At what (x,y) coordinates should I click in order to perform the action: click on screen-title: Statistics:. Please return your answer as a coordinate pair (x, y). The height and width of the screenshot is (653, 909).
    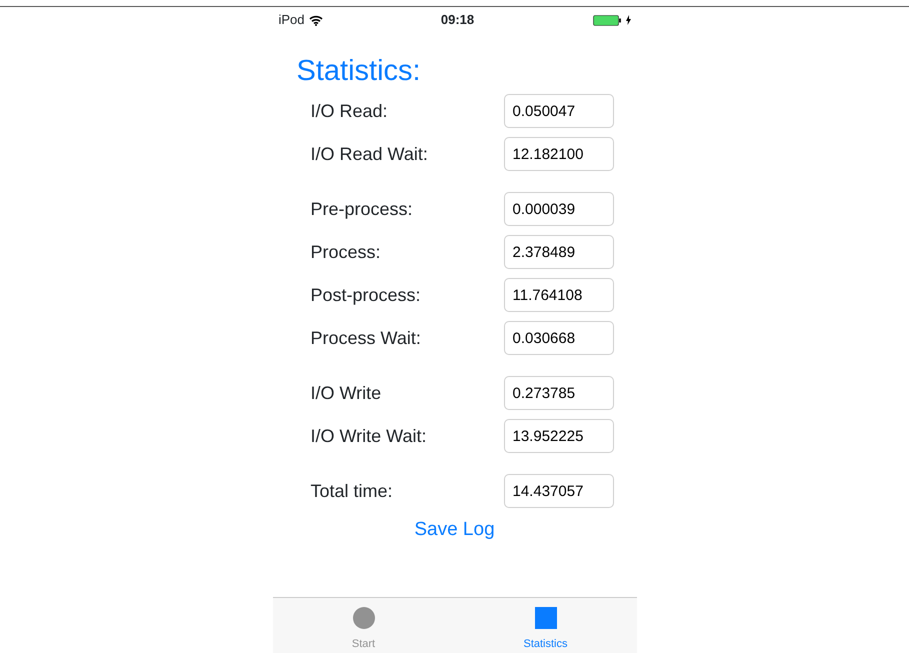
    Looking at the image, I should click on (359, 71).